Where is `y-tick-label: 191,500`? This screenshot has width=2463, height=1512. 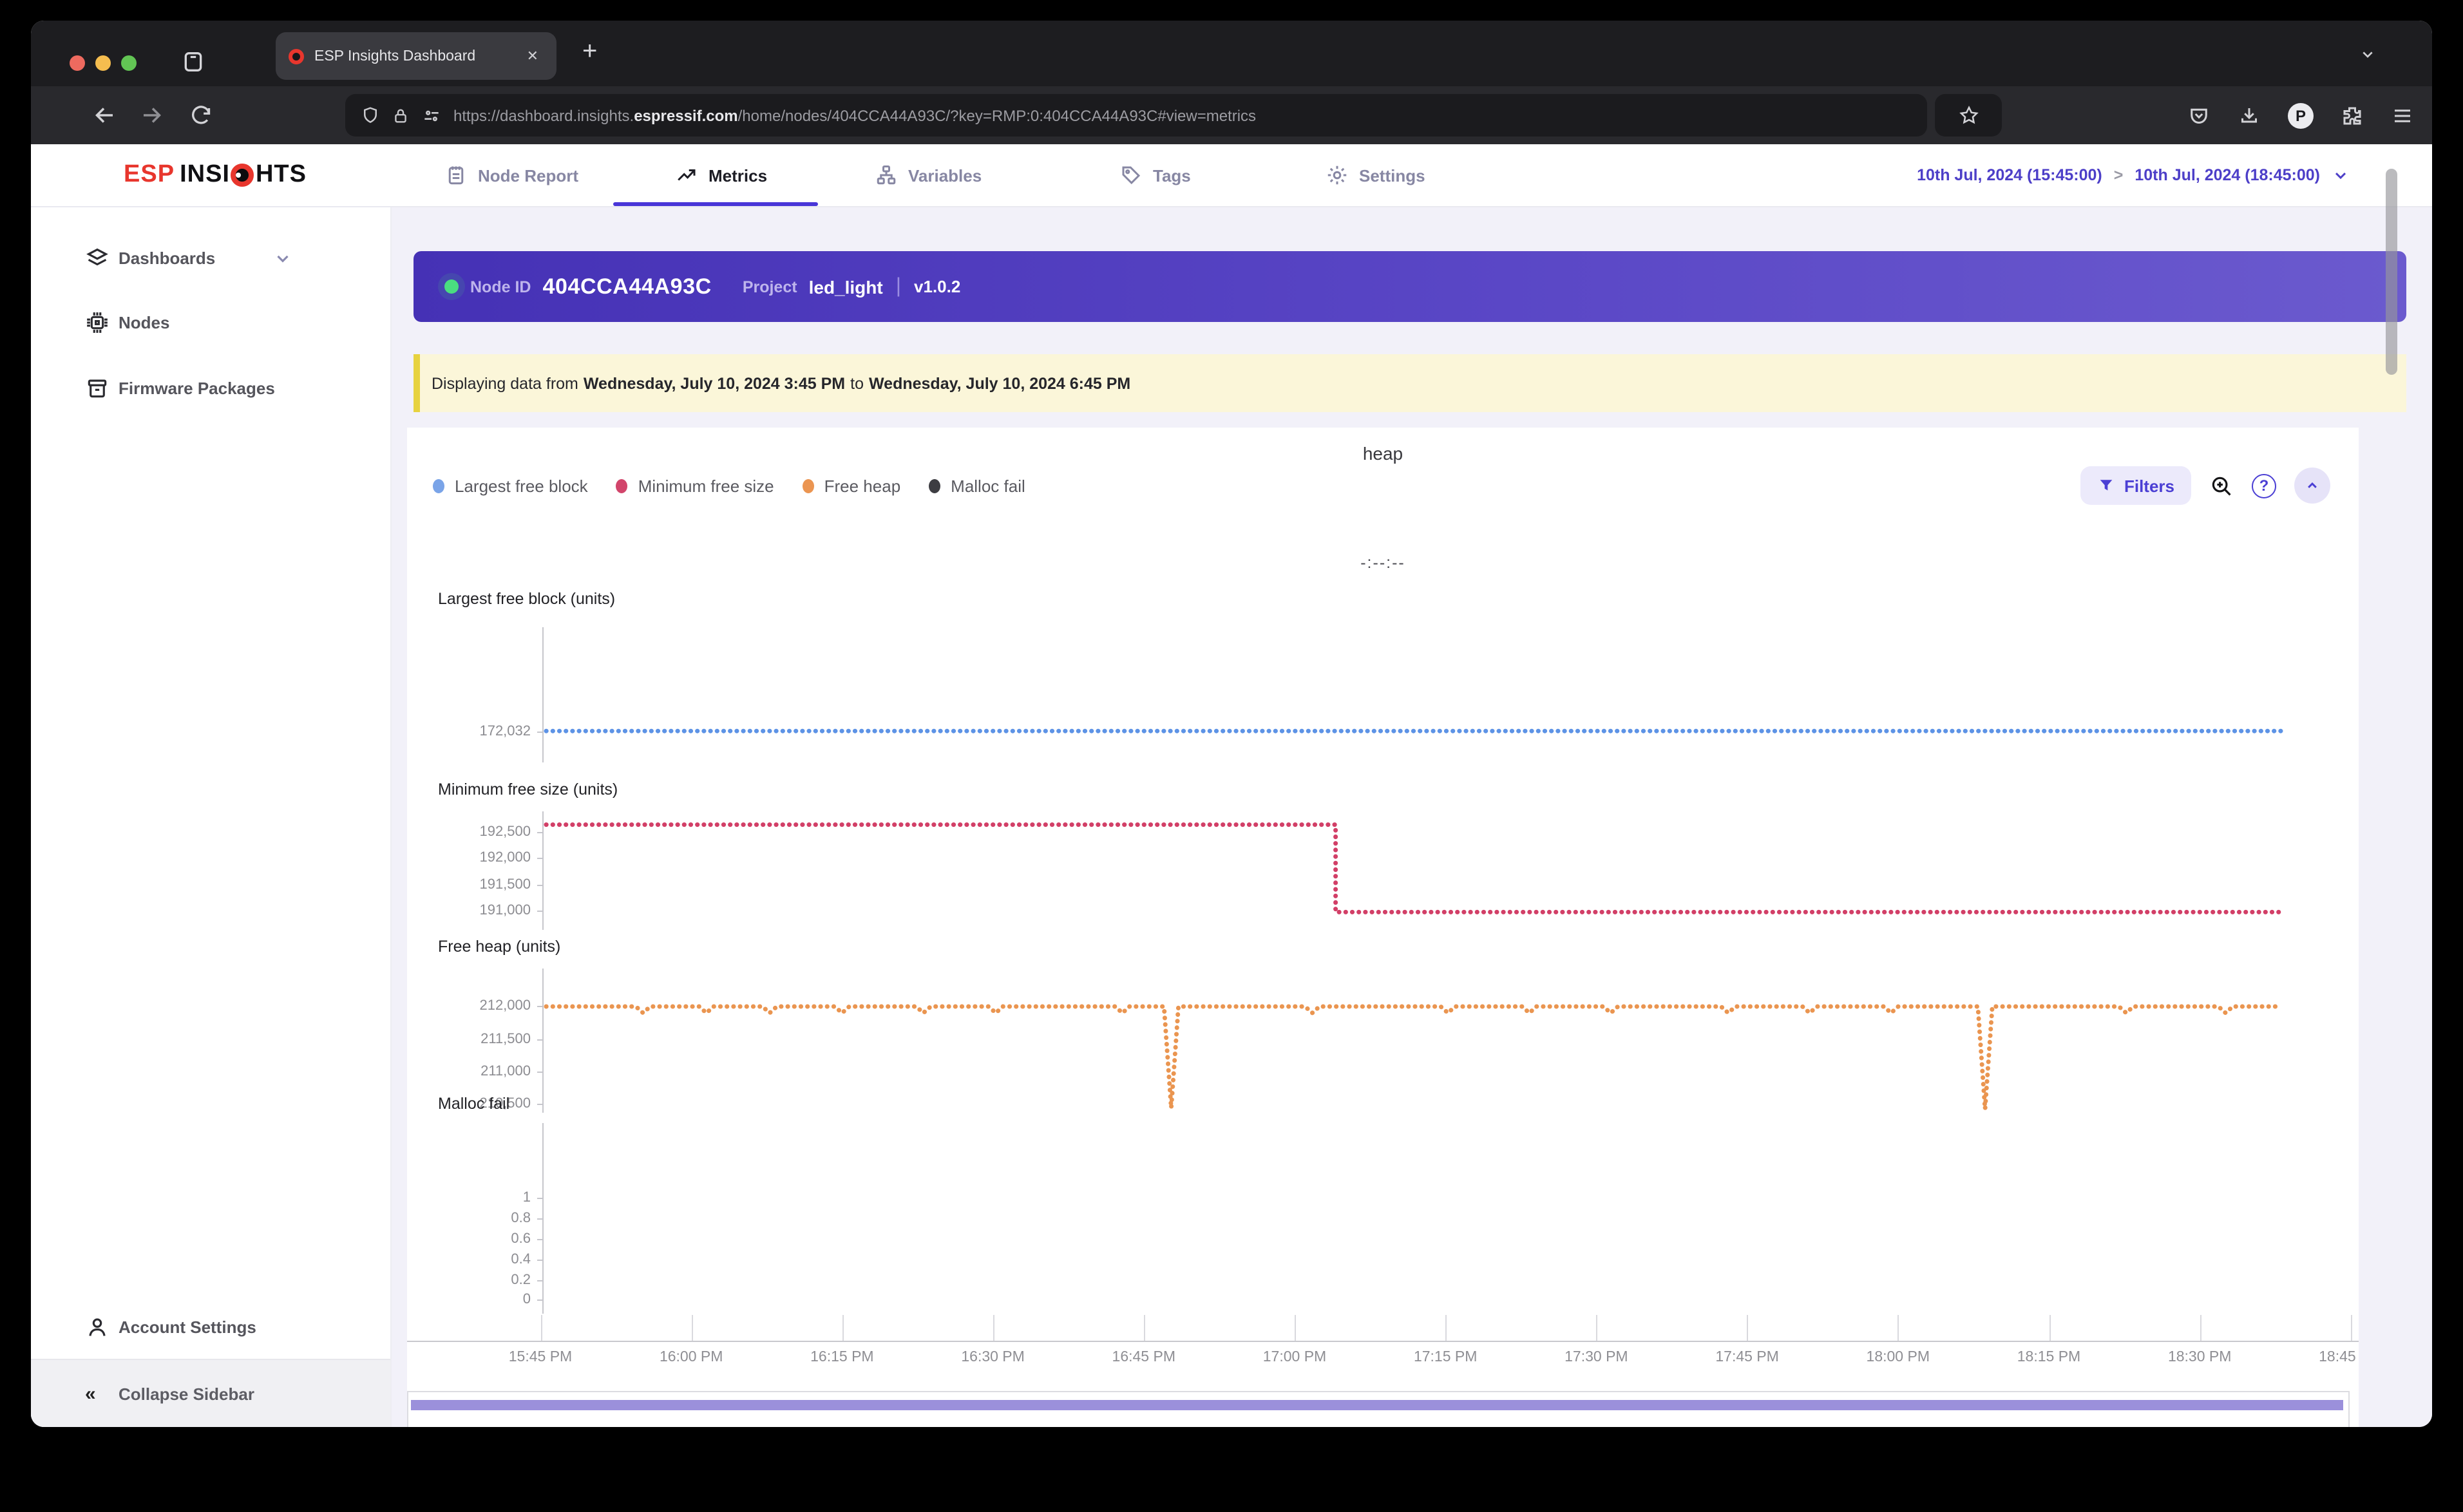
y-tick-label: 191,500 is located at coordinates (505, 884).